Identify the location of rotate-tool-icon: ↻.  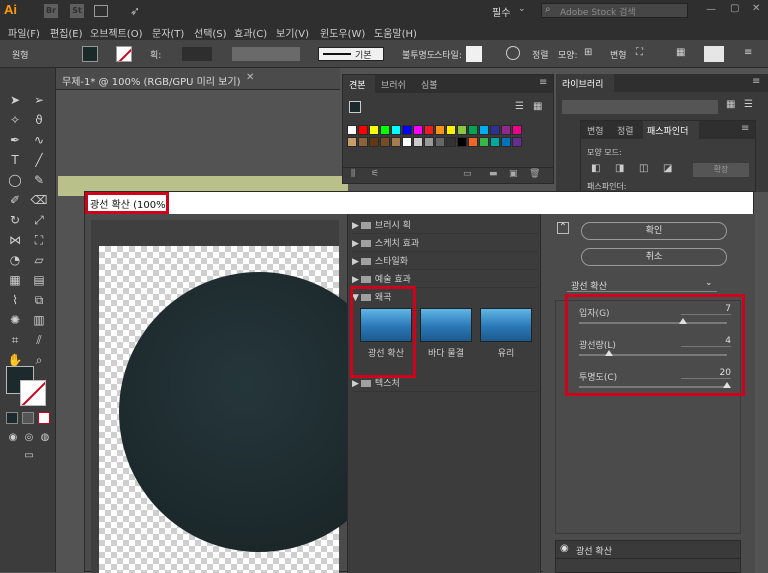
(15, 220).